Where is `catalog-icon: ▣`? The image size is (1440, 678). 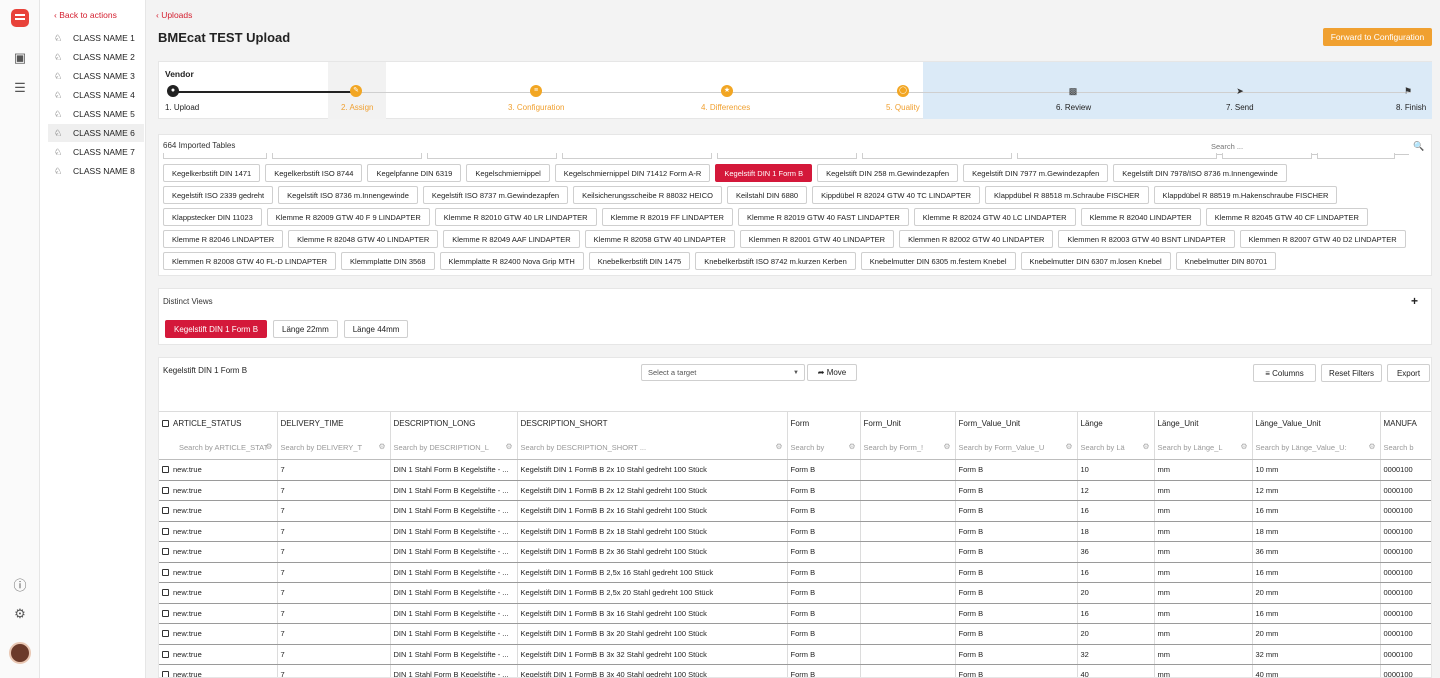 catalog-icon: ▣ is located at coordinates (20, 58).